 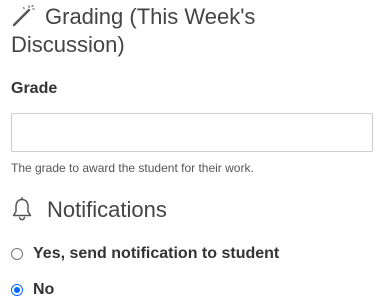 I want to click on notify-no-option: No, so click(x=32, y=290).